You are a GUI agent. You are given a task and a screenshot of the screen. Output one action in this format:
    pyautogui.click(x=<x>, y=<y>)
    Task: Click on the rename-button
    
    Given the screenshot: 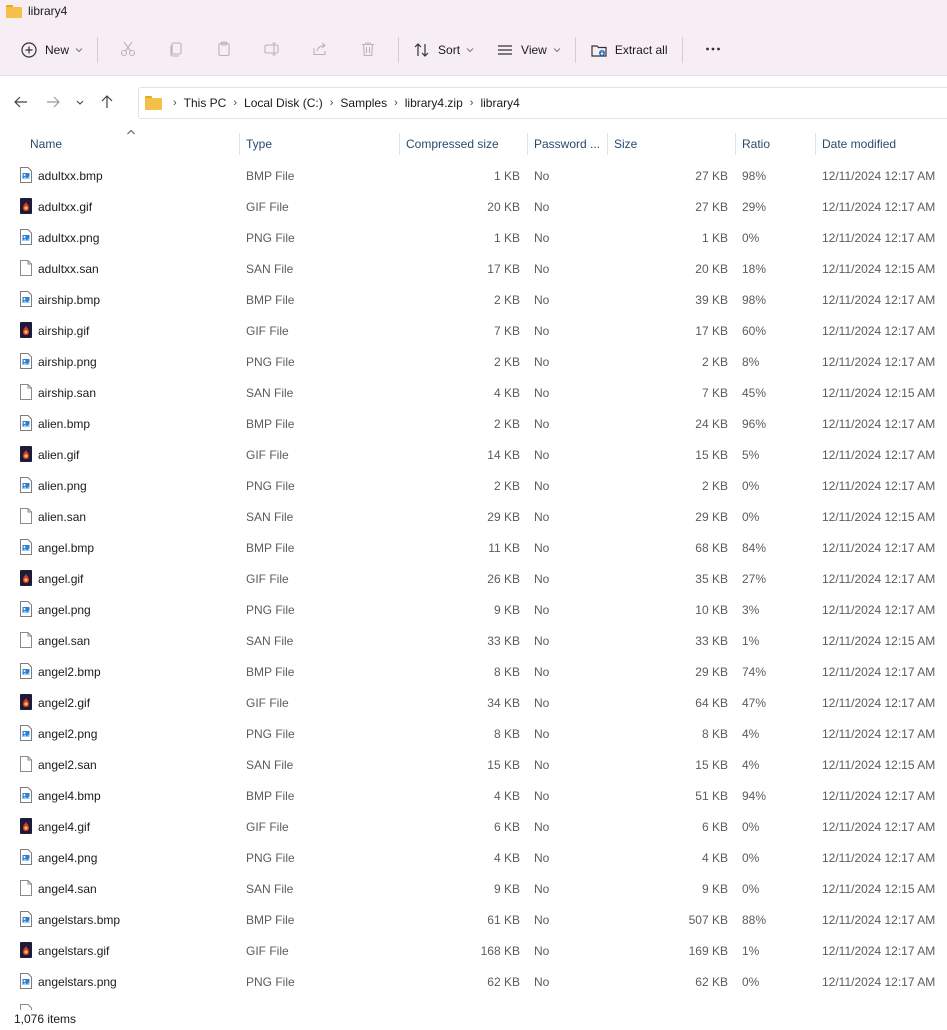 What is the action you would take?
    pyautogui.click(x=272, y=50)
    